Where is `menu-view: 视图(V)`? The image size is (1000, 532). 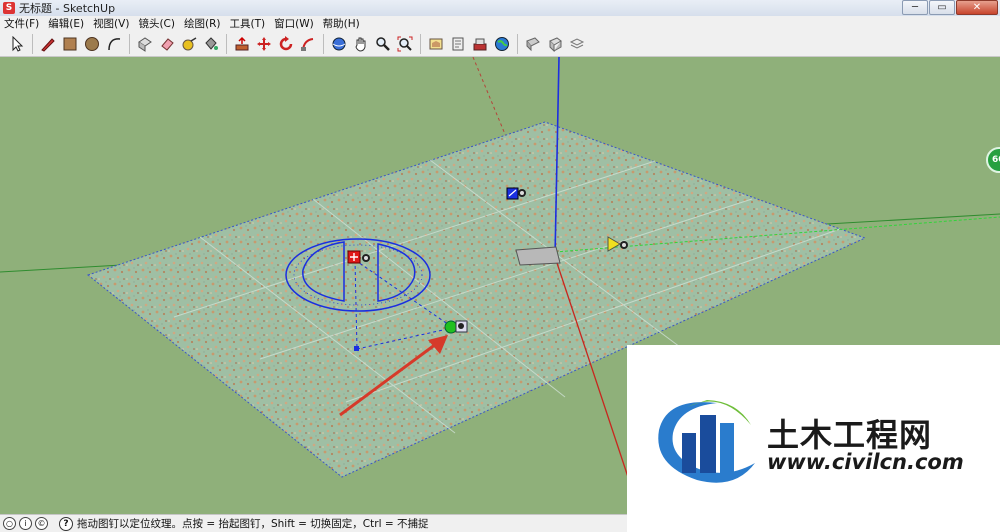 menu-view: 视图(V) is located at coordinates (111, 23).